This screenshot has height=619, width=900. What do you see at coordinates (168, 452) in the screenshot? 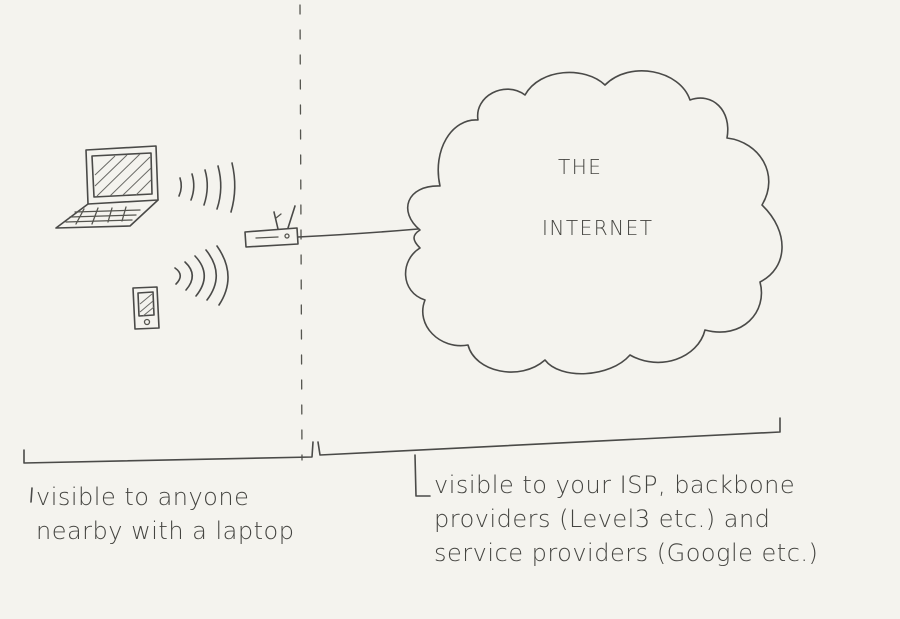
I see `left-bracket` at bounding box center [168, 452].